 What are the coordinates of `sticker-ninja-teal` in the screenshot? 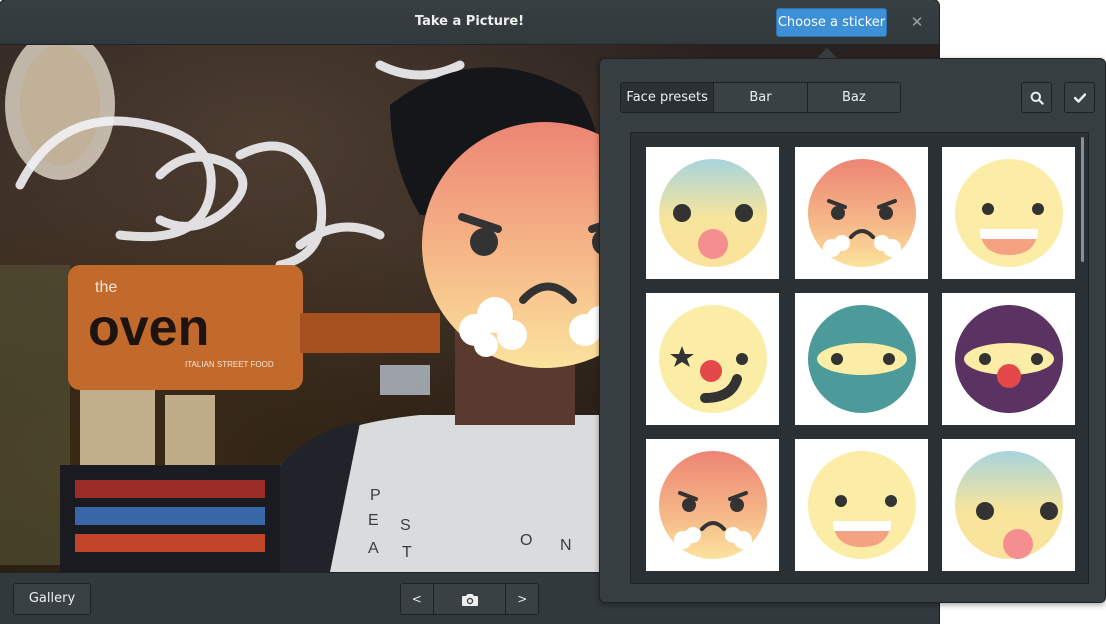 It's located at (861, 359).